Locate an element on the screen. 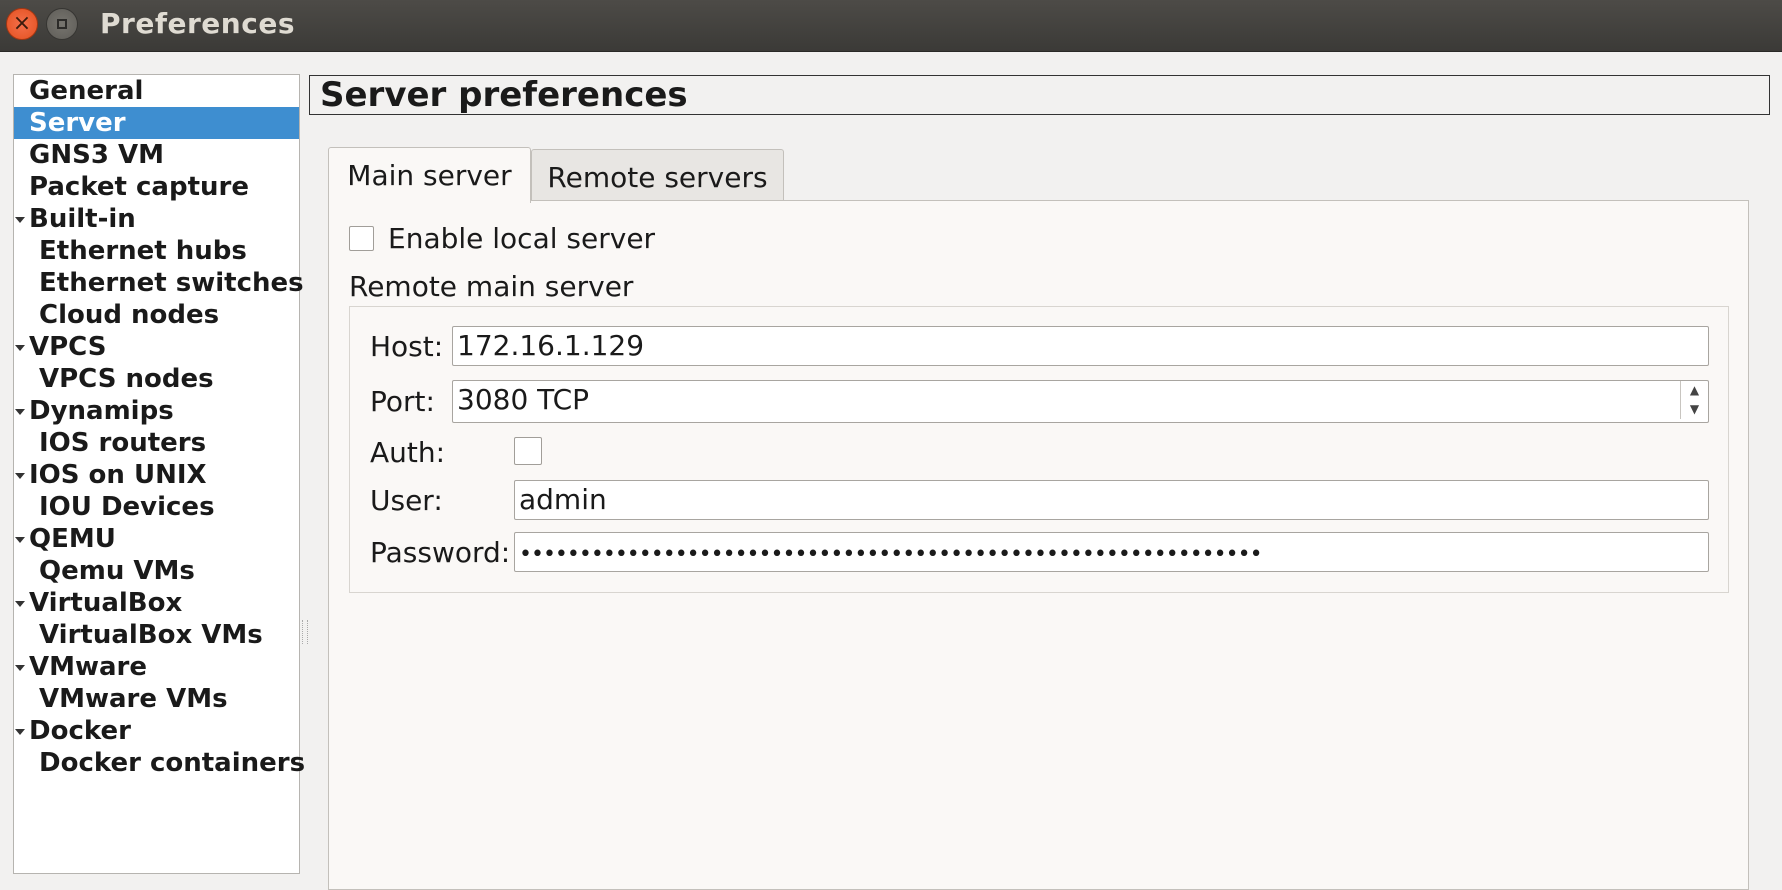  sidebar-item: VMware is located at coordinates (156, 667).